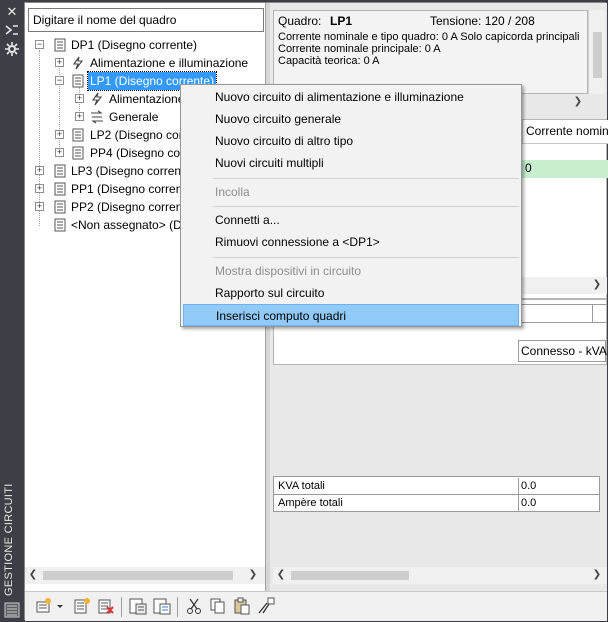 Image resolution: width=608 pixels, height=622 pixels. I want to click on delete-panel-icon, so click(106, 606).